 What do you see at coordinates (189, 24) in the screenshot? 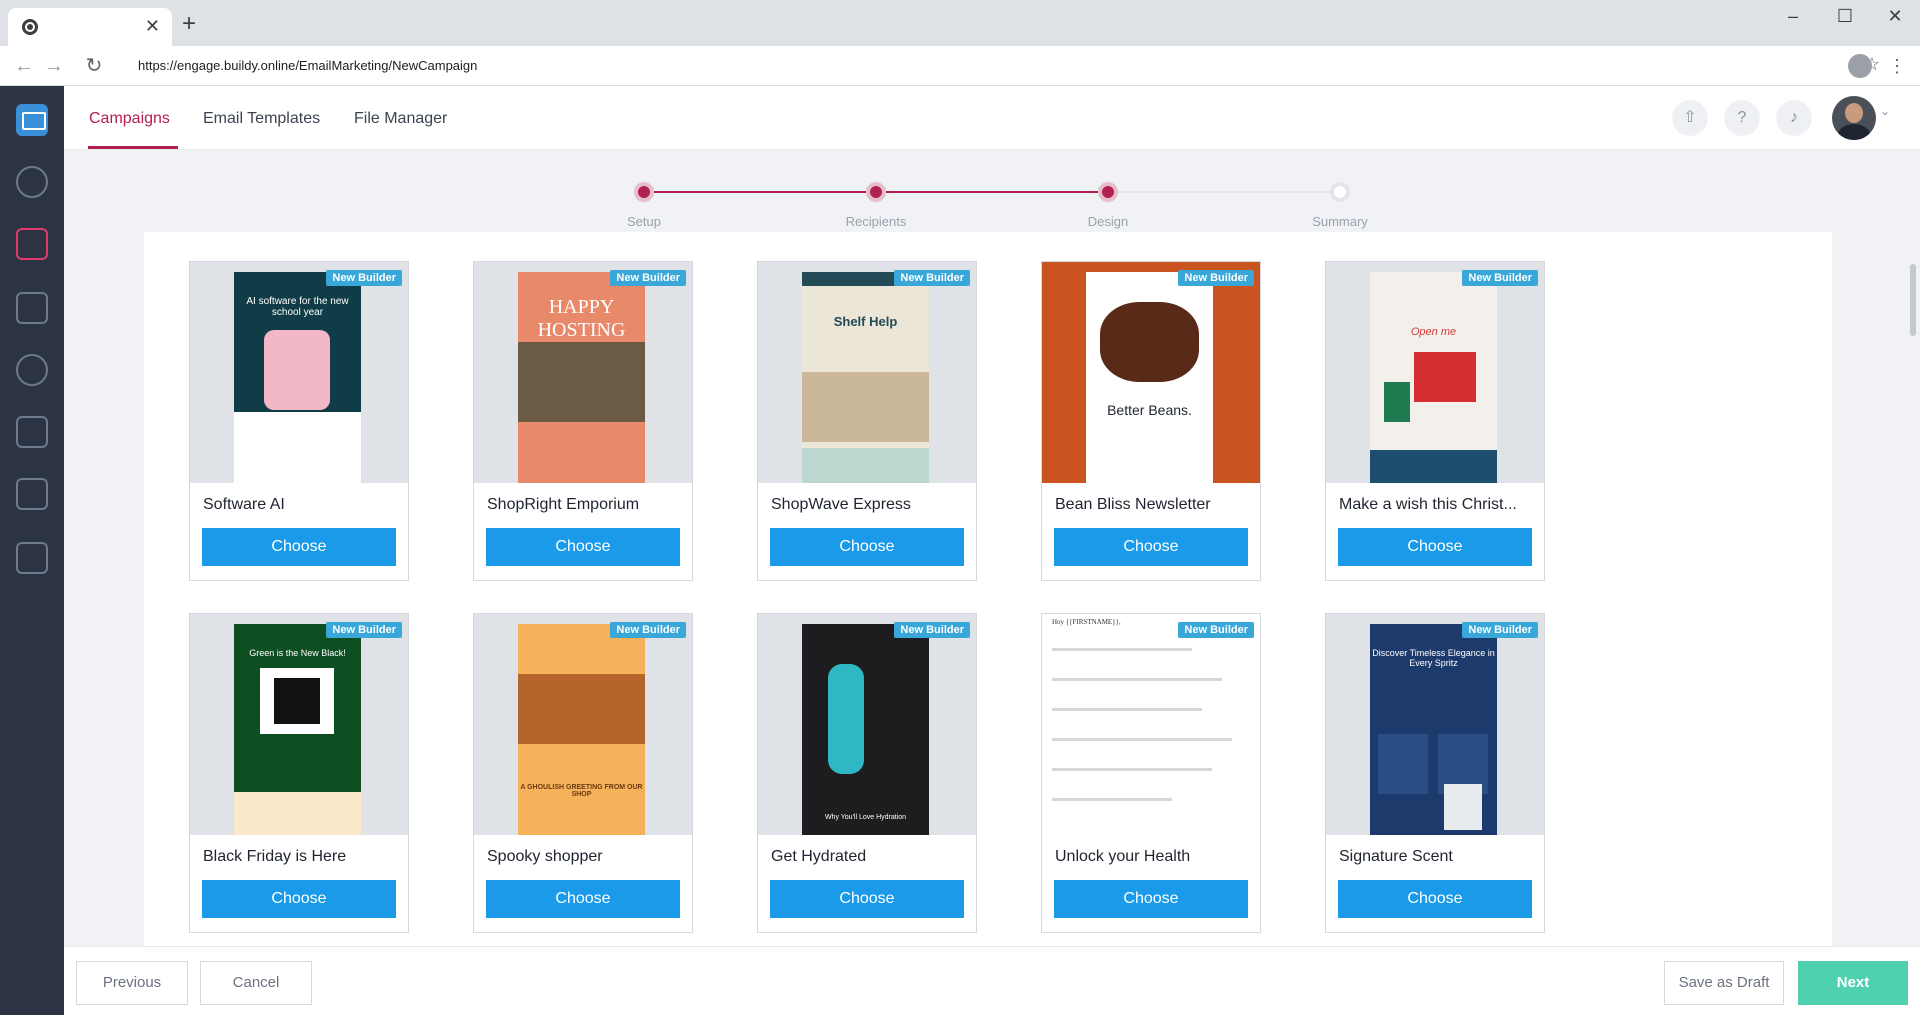
I see `new-tab-button: +` at bounding box center [189, 24].